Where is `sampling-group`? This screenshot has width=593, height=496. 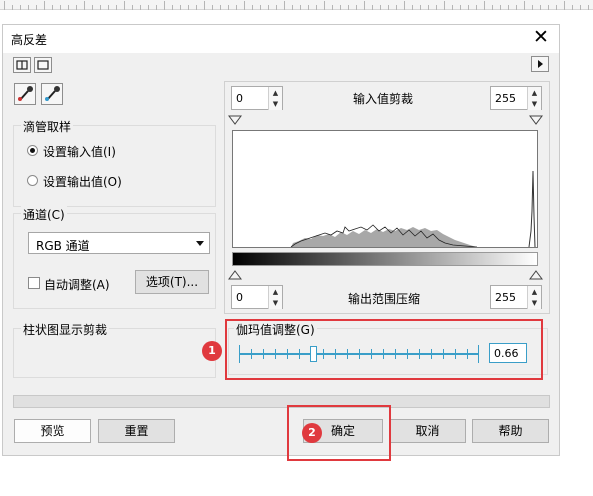 sampling-group is located at coordinates (114, 166).